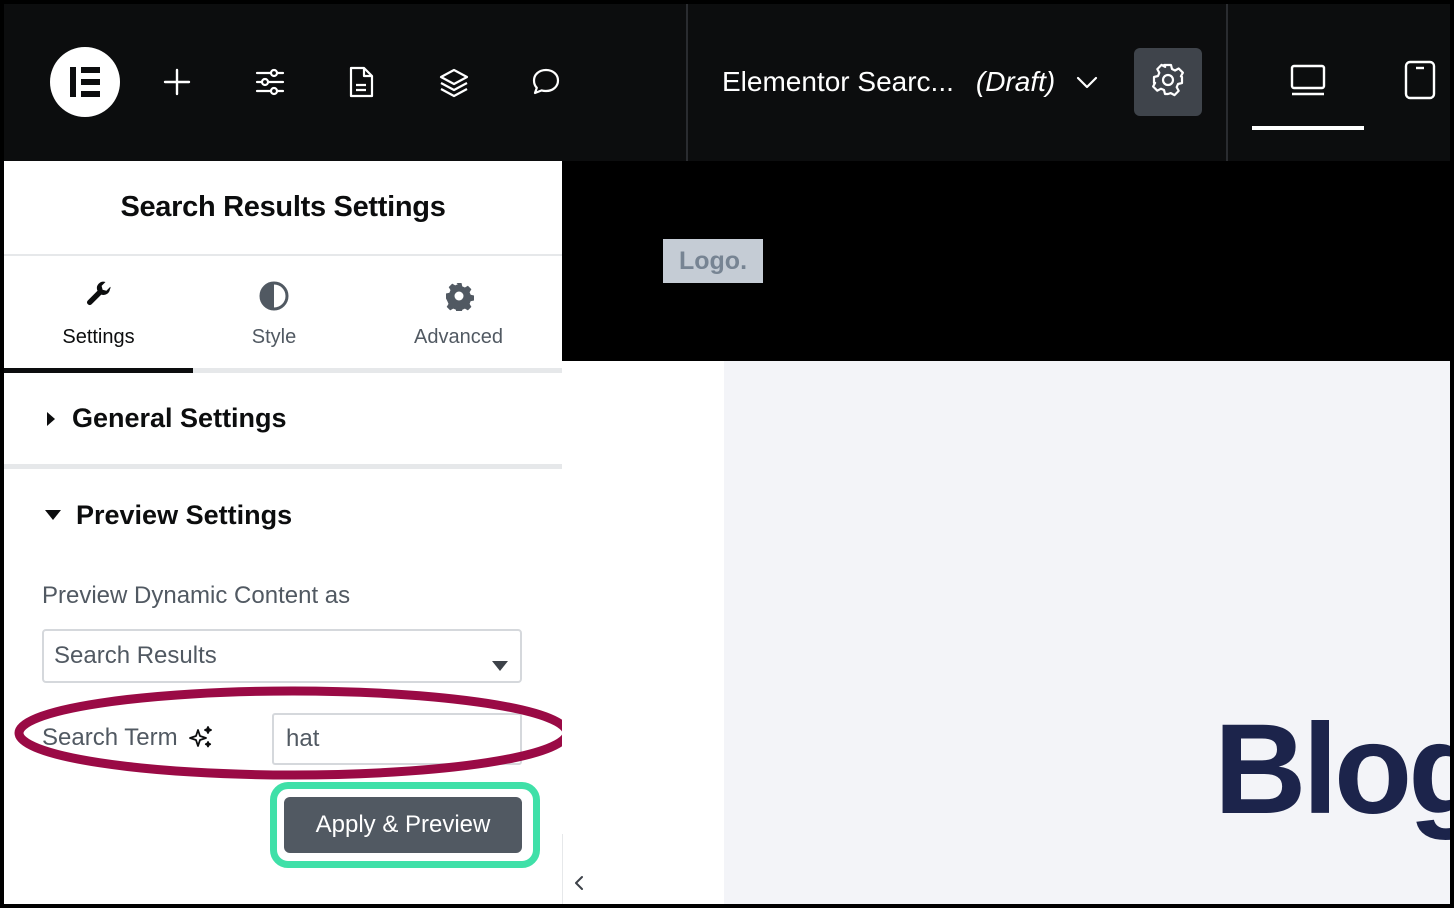 The image size is (1454, 908). I want to click on site-logo: Logo., so click(713, 261).